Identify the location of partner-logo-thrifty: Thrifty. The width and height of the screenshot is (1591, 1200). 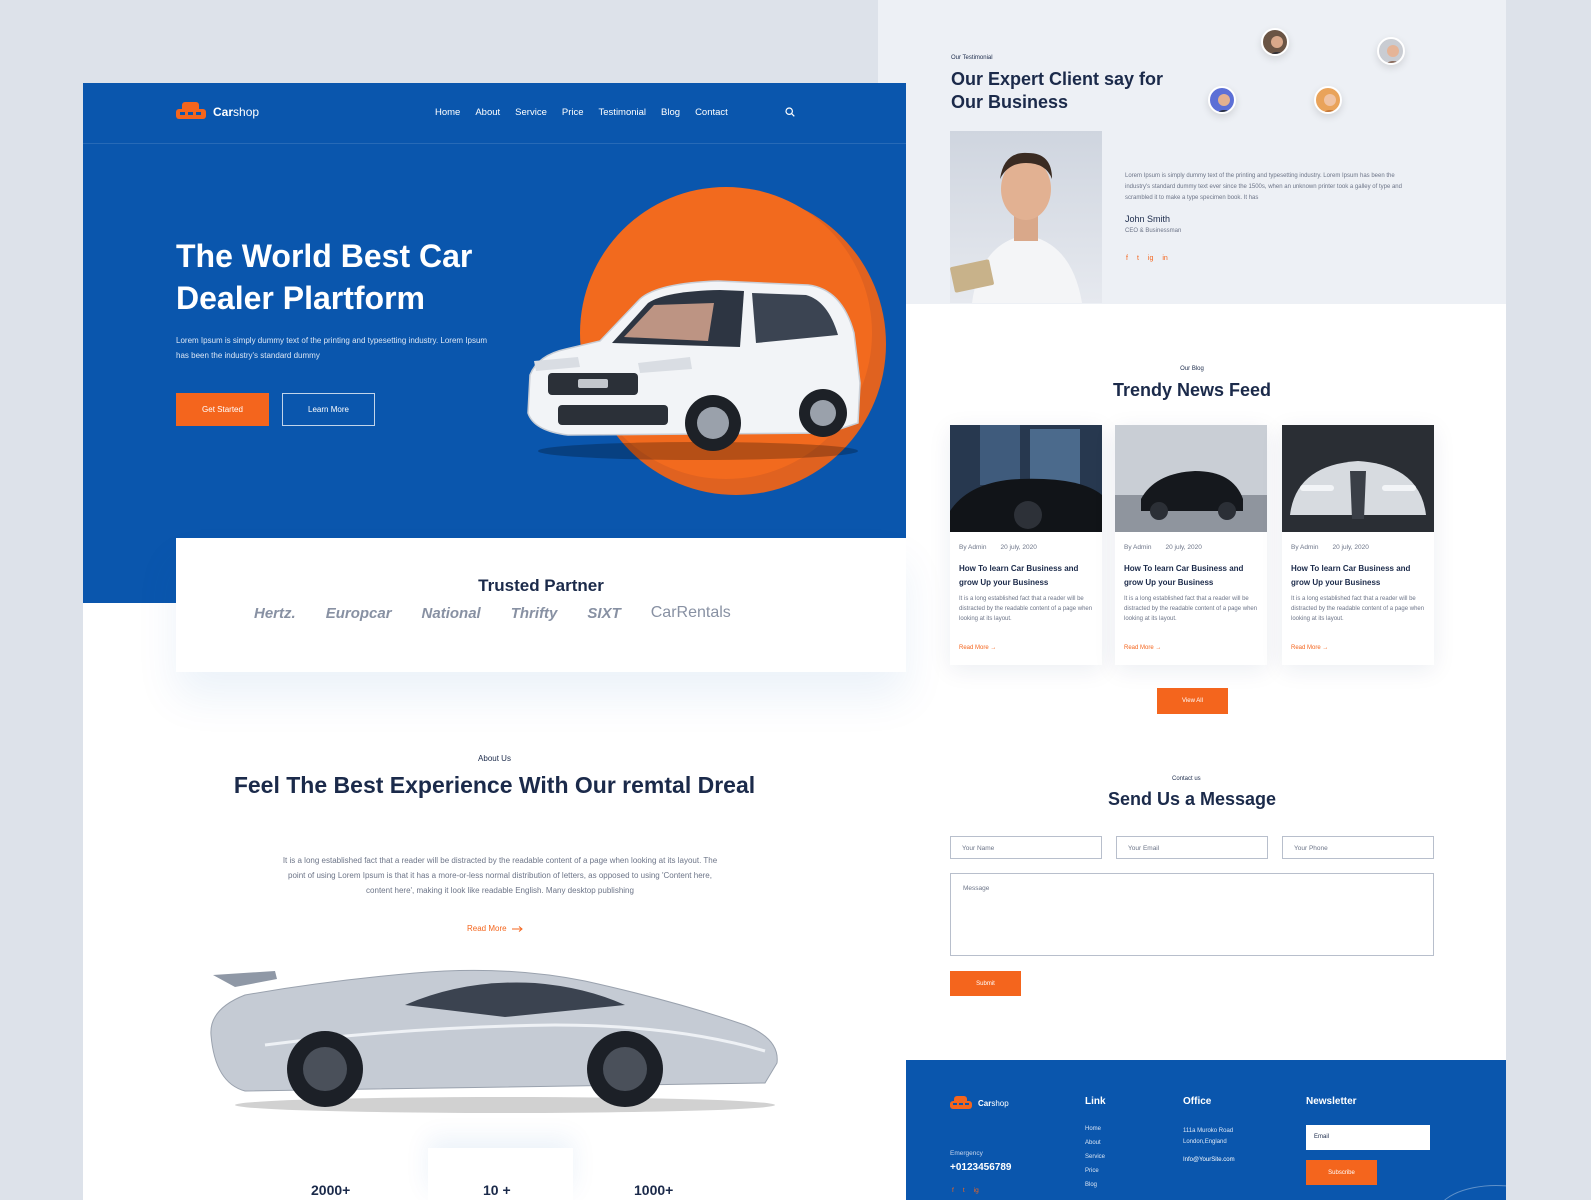
(534, 613).